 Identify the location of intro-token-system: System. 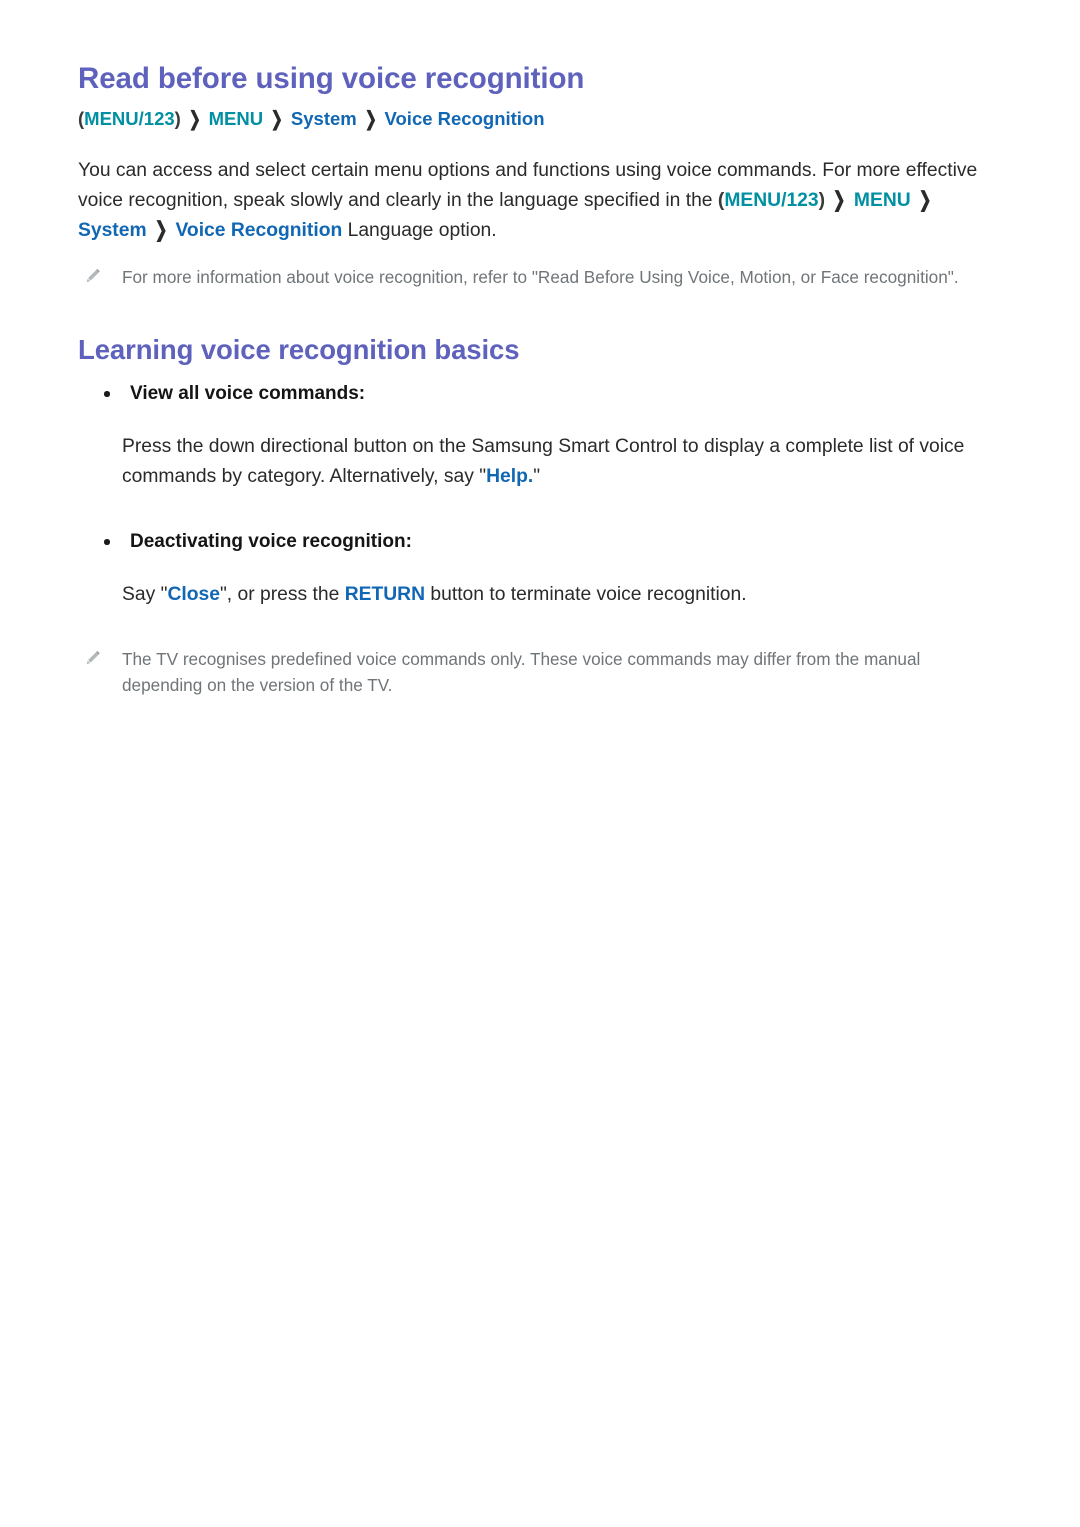
(112, 230).